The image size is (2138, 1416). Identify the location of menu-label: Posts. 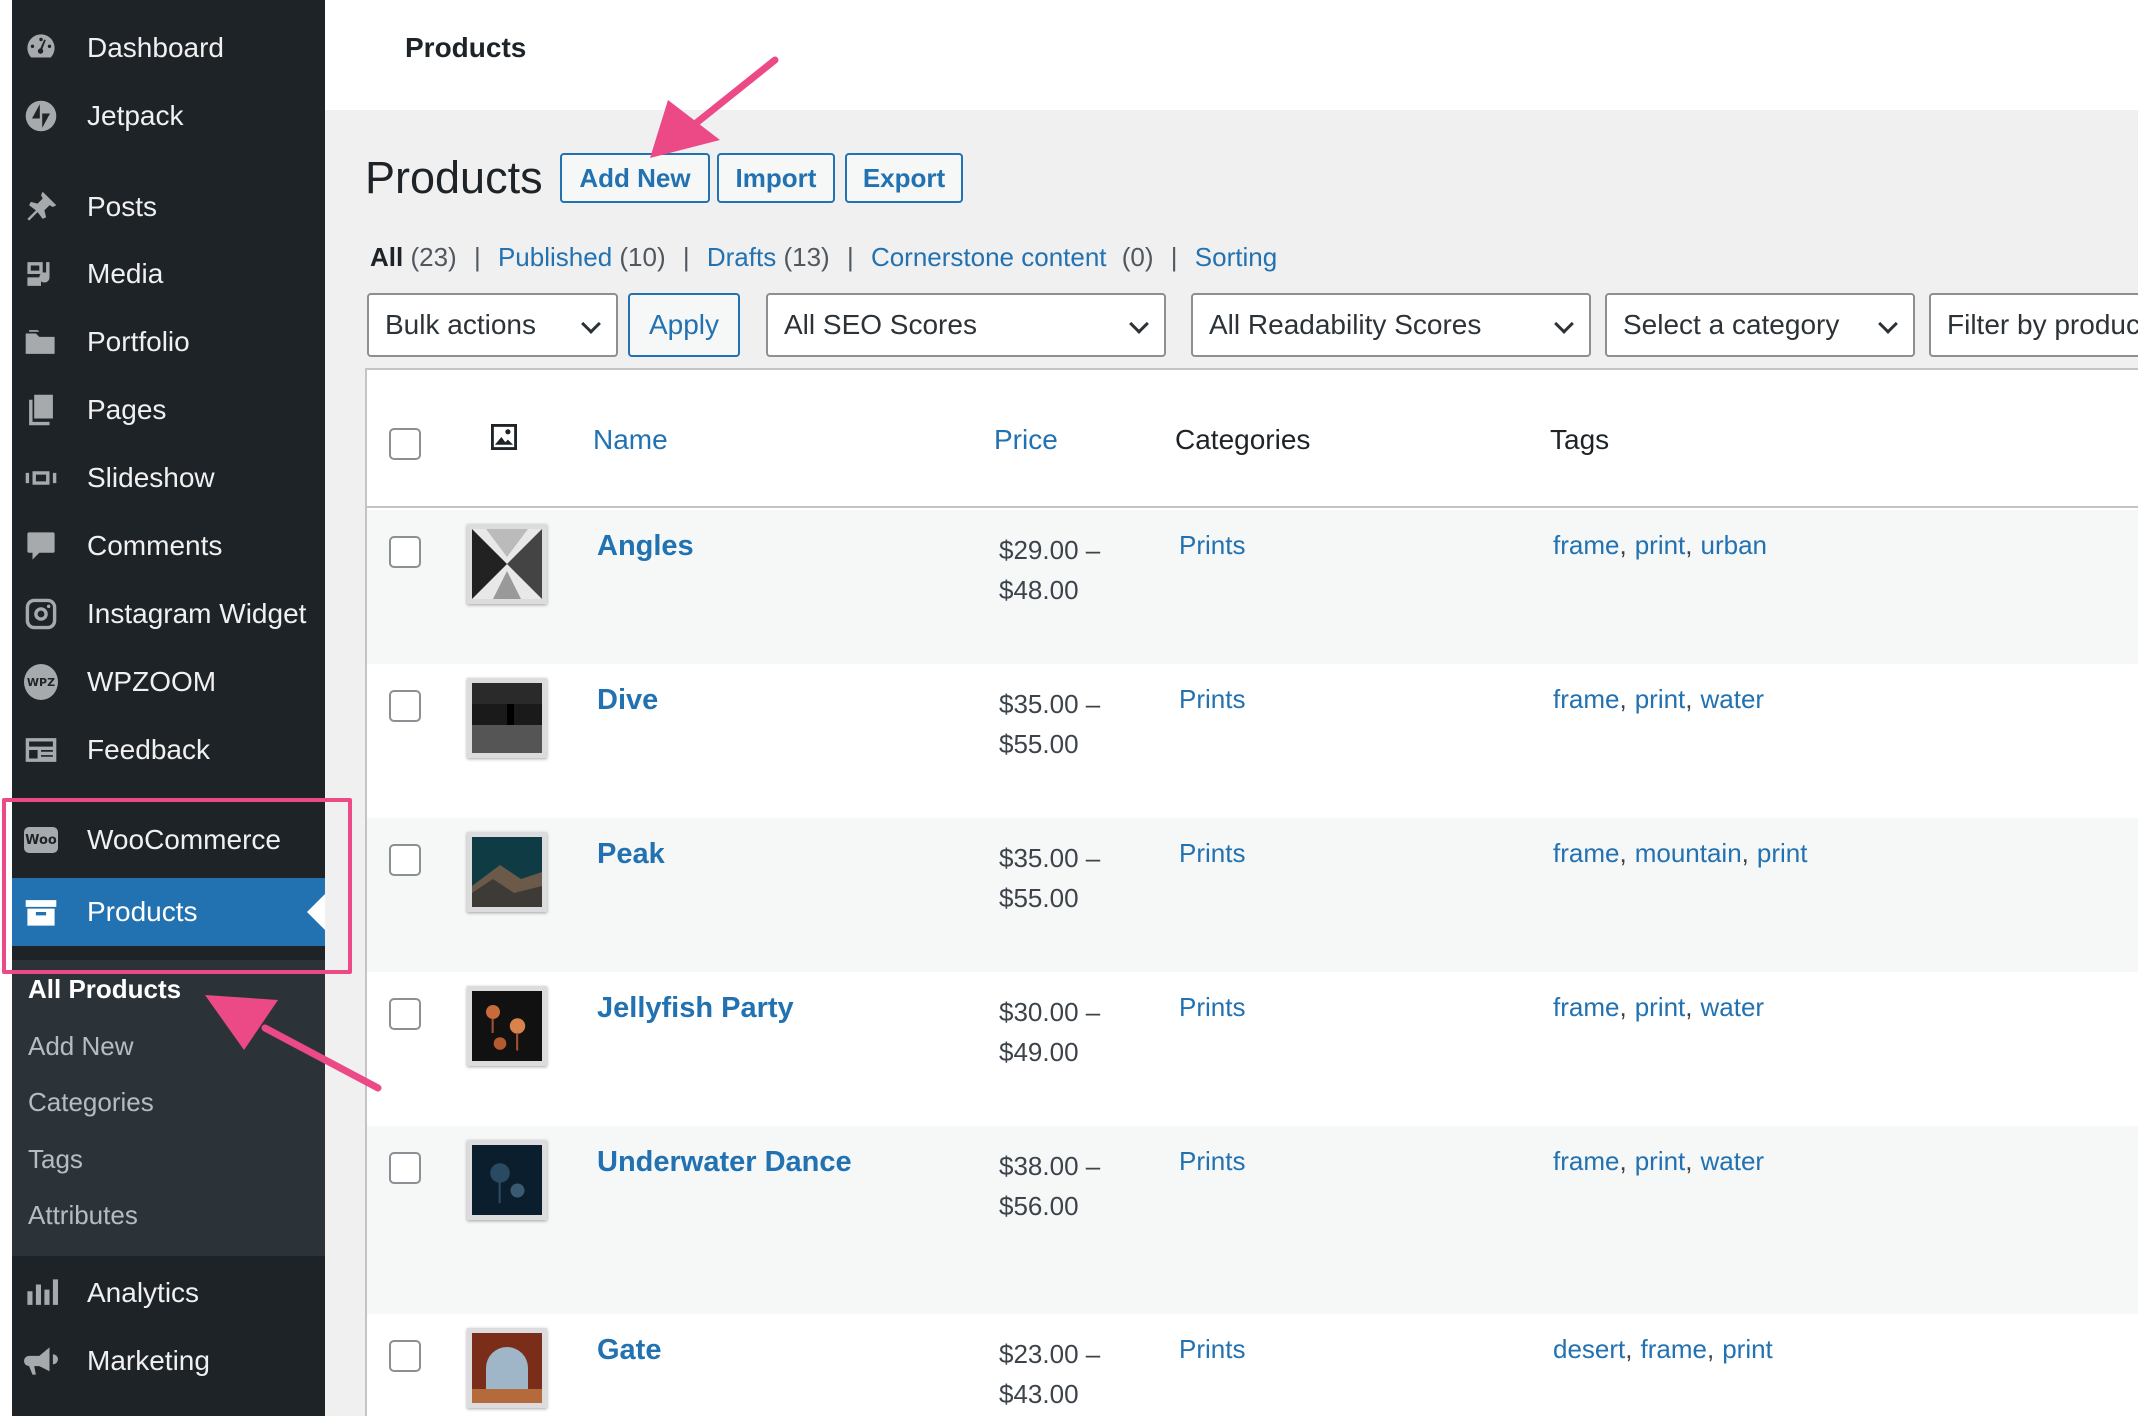
(122, 206).